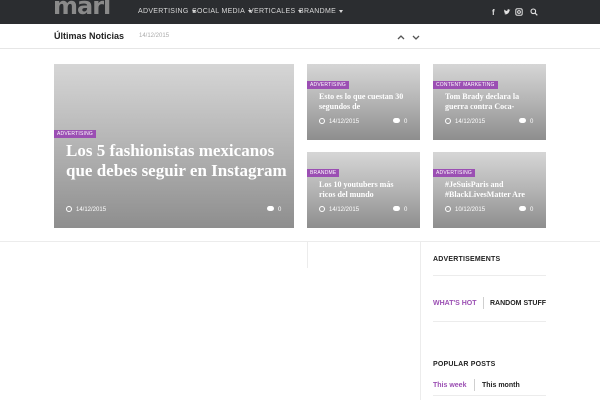  Describe the element at coordinates (449, 385) in the screenshot. I see `tab-this-week: This week` at that location.